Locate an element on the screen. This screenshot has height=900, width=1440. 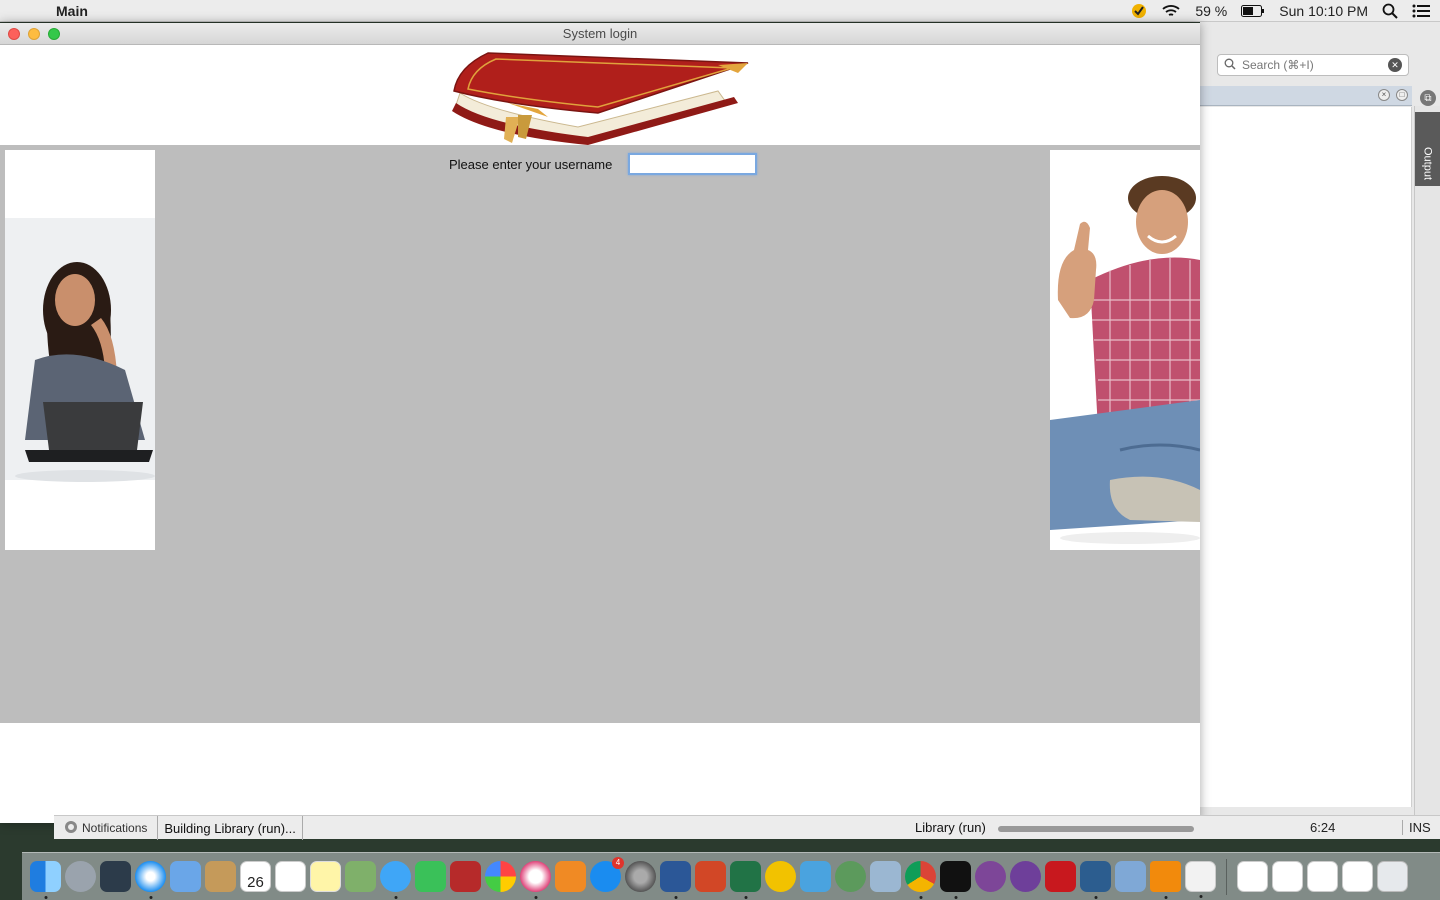
maximize-panel-icon: □ is located at coordinates (1402, 95).